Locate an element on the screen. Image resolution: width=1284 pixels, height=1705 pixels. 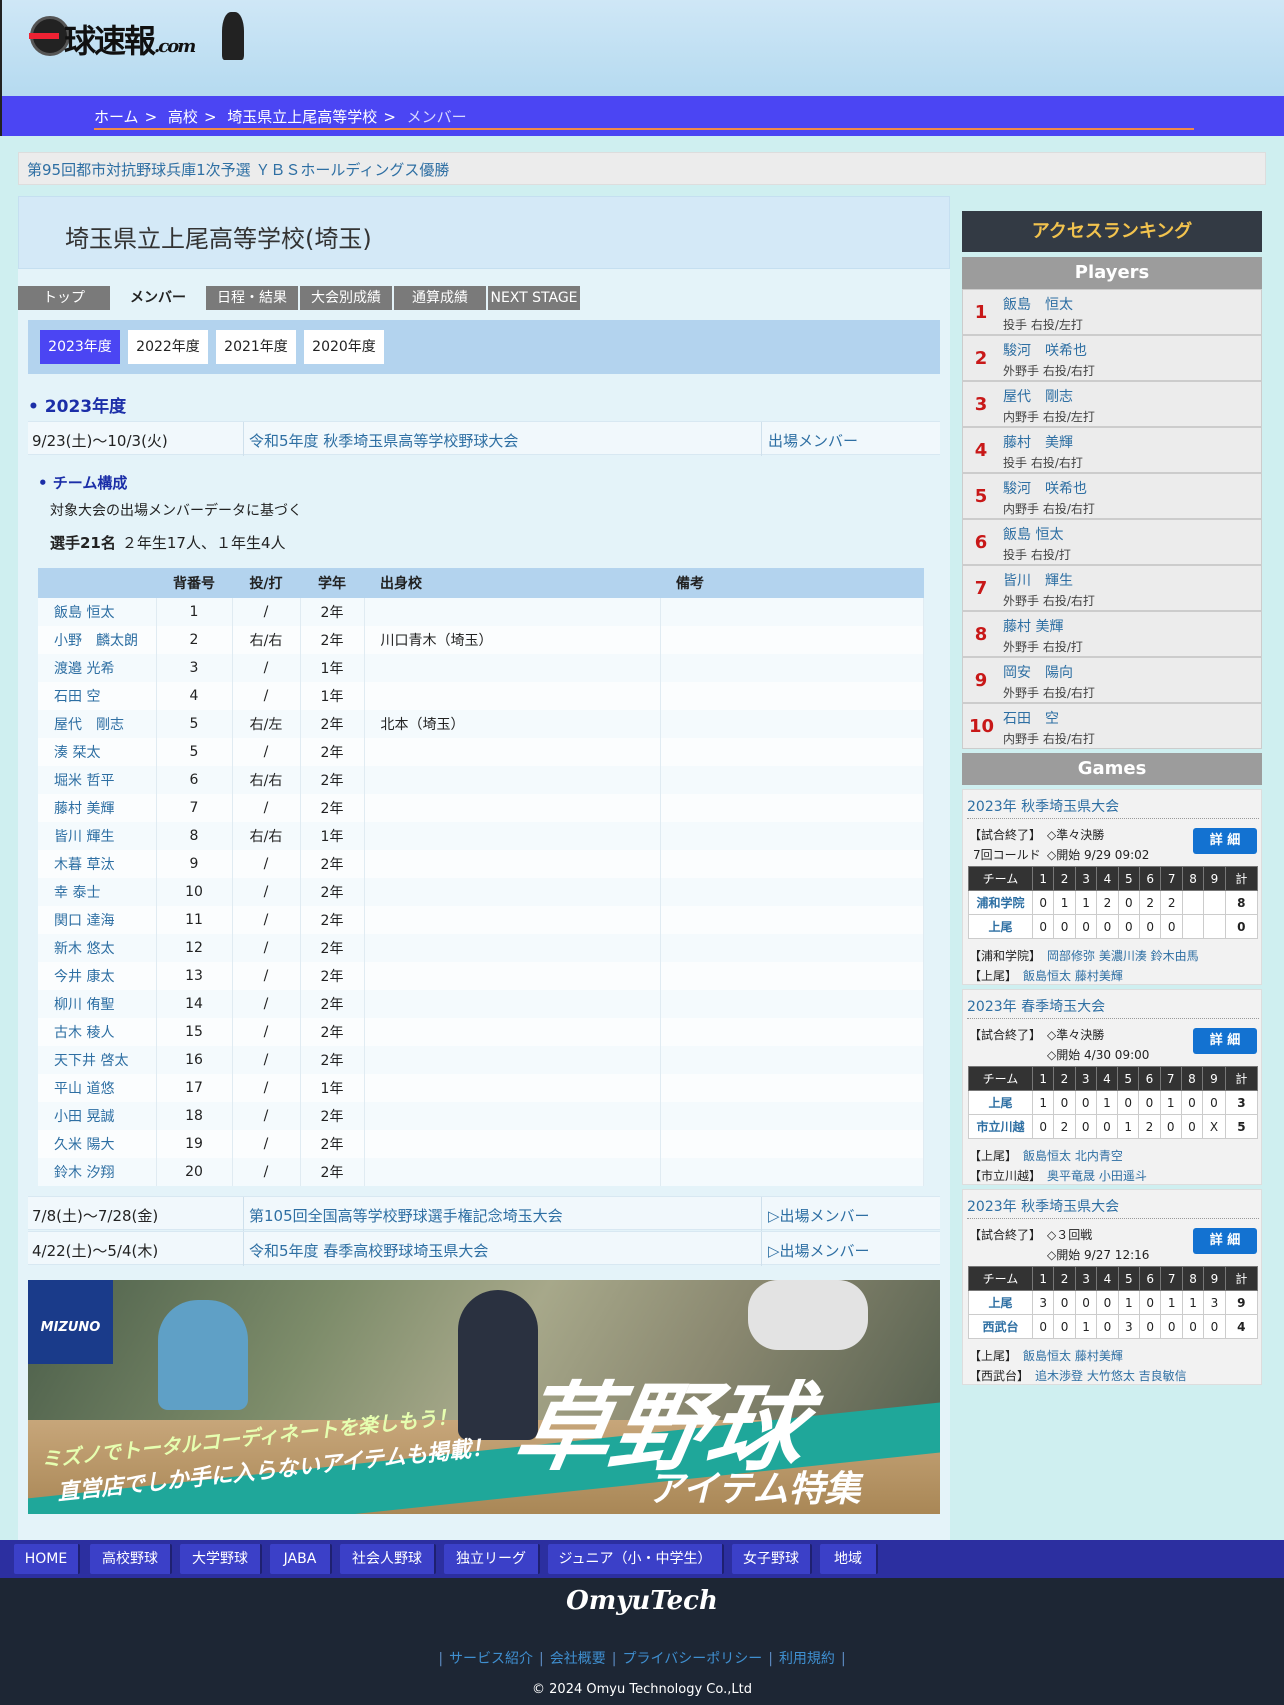
rank-player-name-link: 屋代 剛志 is located at coordinates (1038, 396).